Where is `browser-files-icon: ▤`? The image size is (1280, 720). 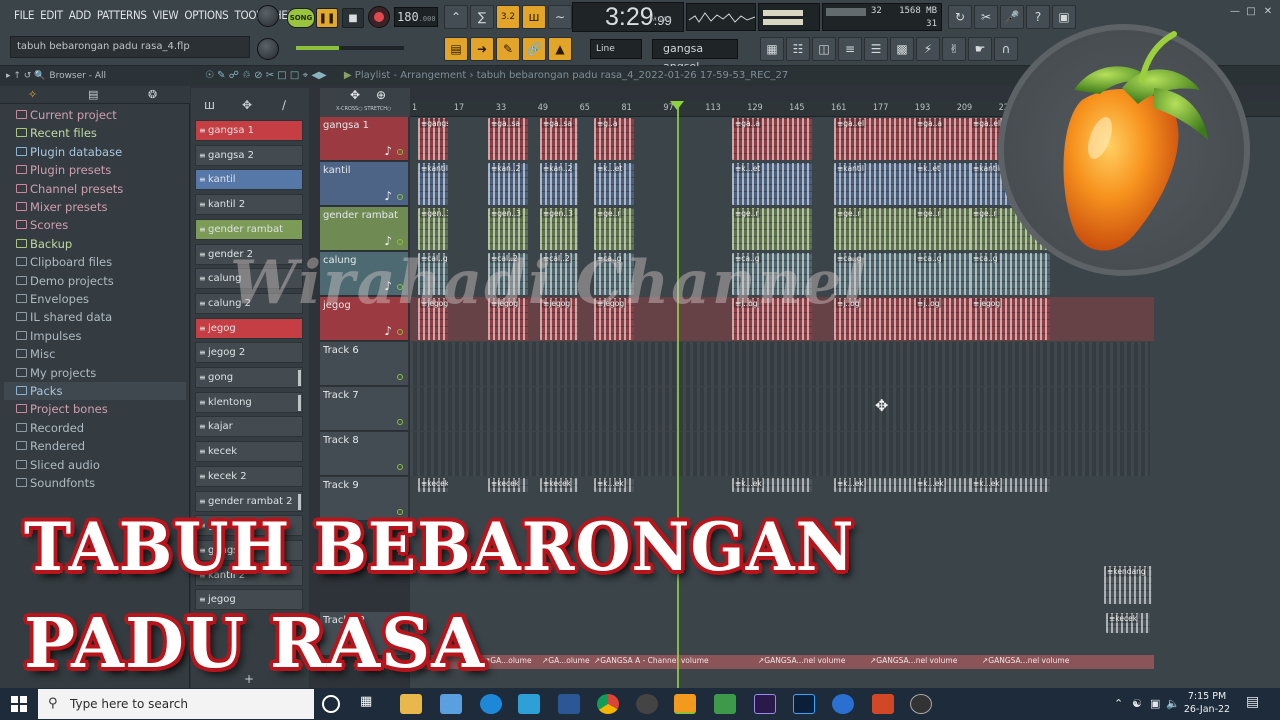
browser-files-icon: ▤ is located at coordinates (93, 94).